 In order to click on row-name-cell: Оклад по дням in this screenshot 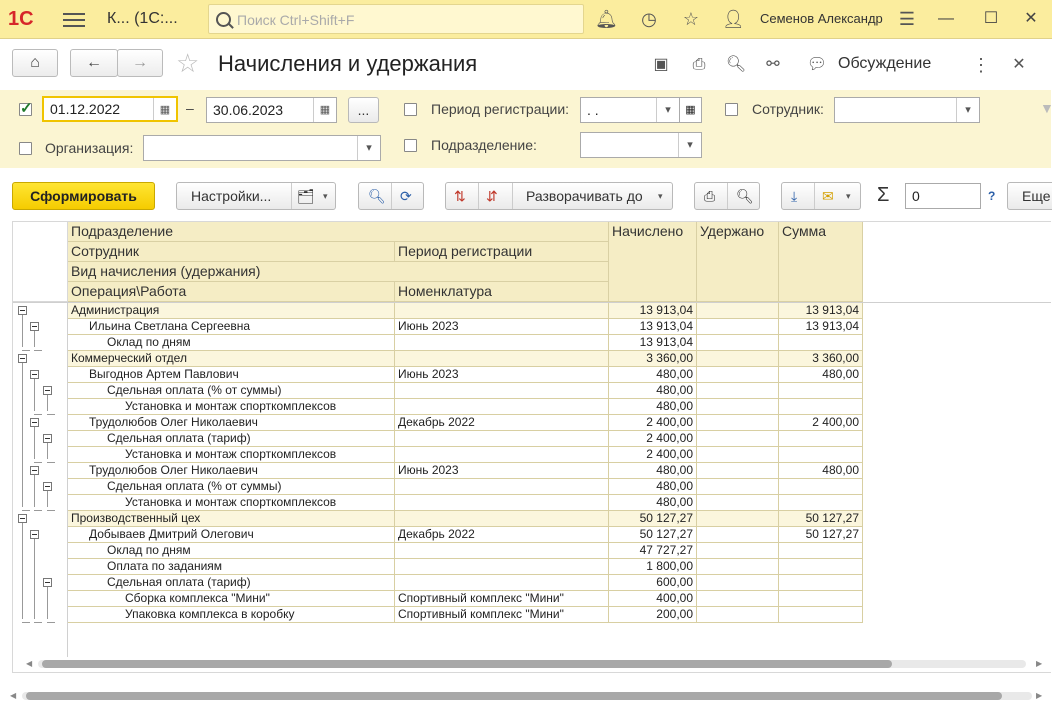, I will do `click(231, 551)`.